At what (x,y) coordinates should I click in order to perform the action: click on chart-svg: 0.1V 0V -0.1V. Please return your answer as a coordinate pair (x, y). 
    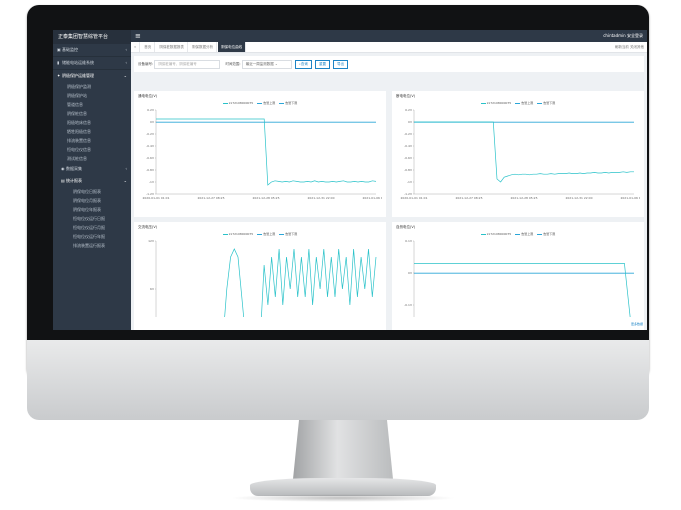
    Looking at the image, I should click on (519, 284).